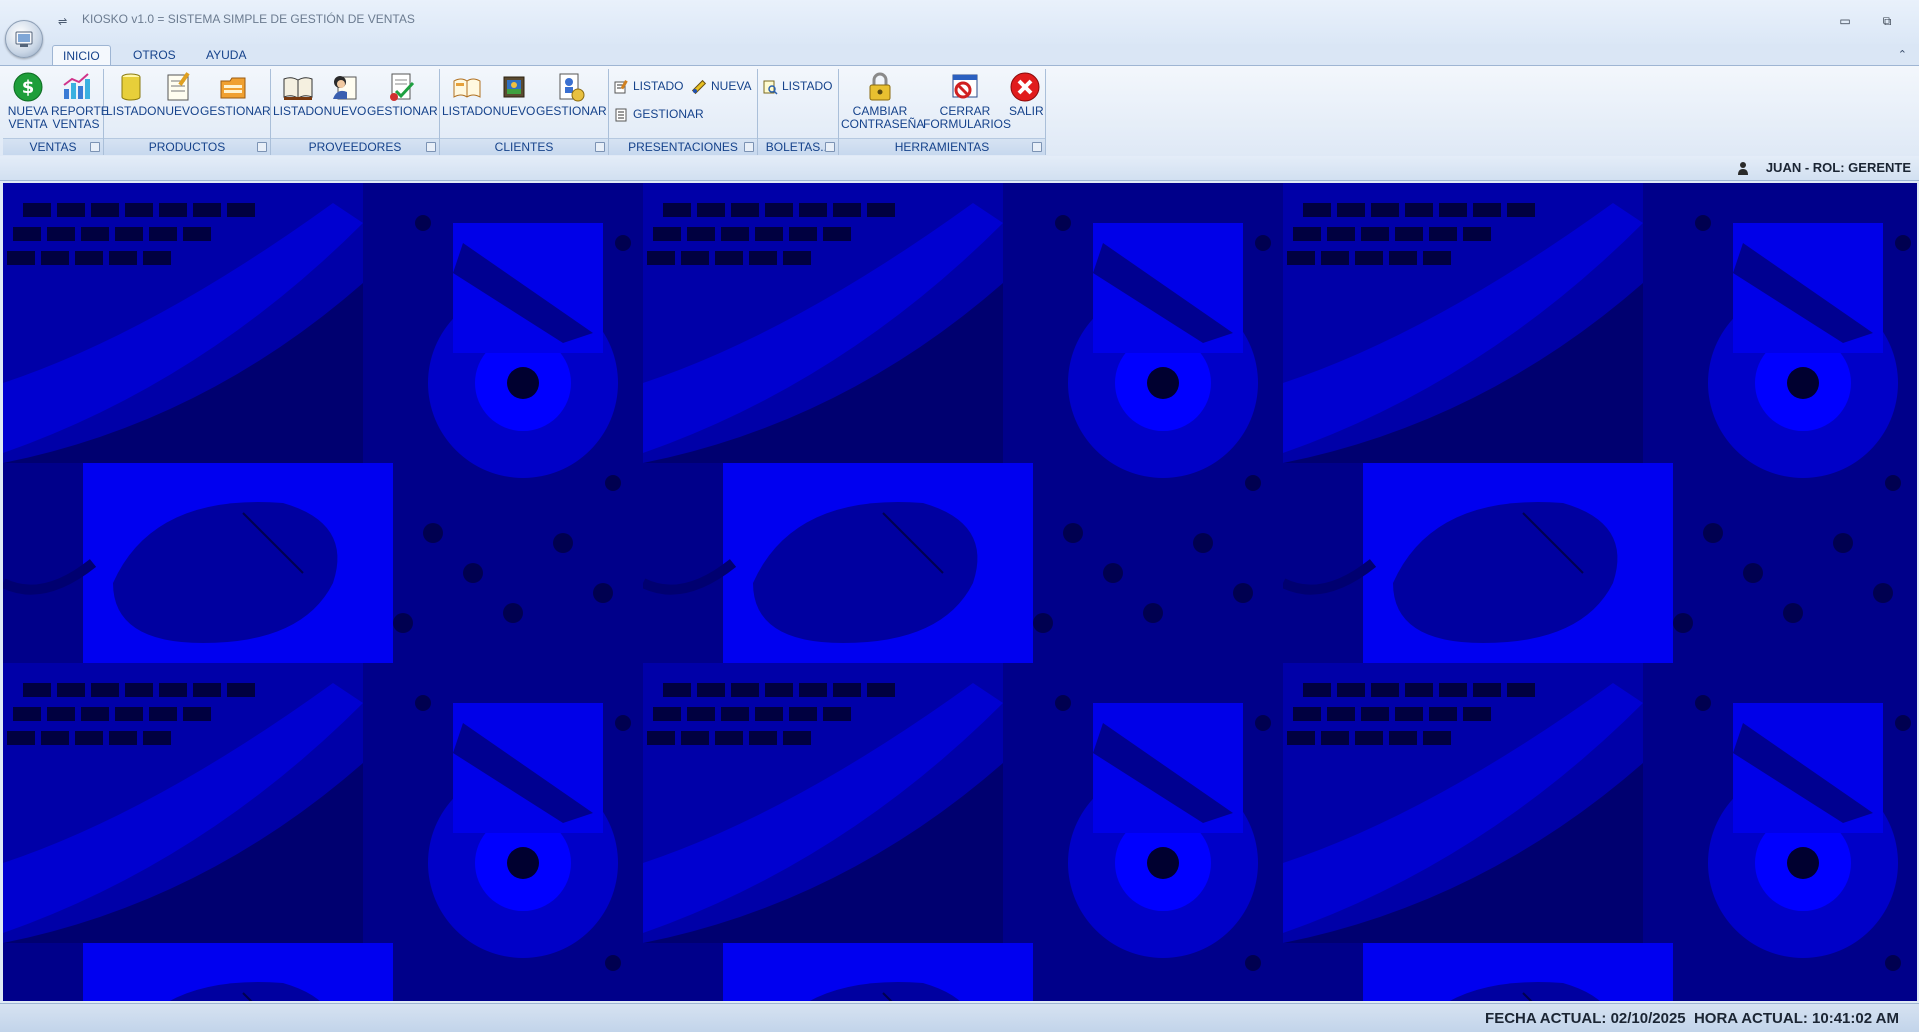 The height and width of the screenshot is (1032, 1919). I want to click on group-launcher-productos, so click(262, 147).